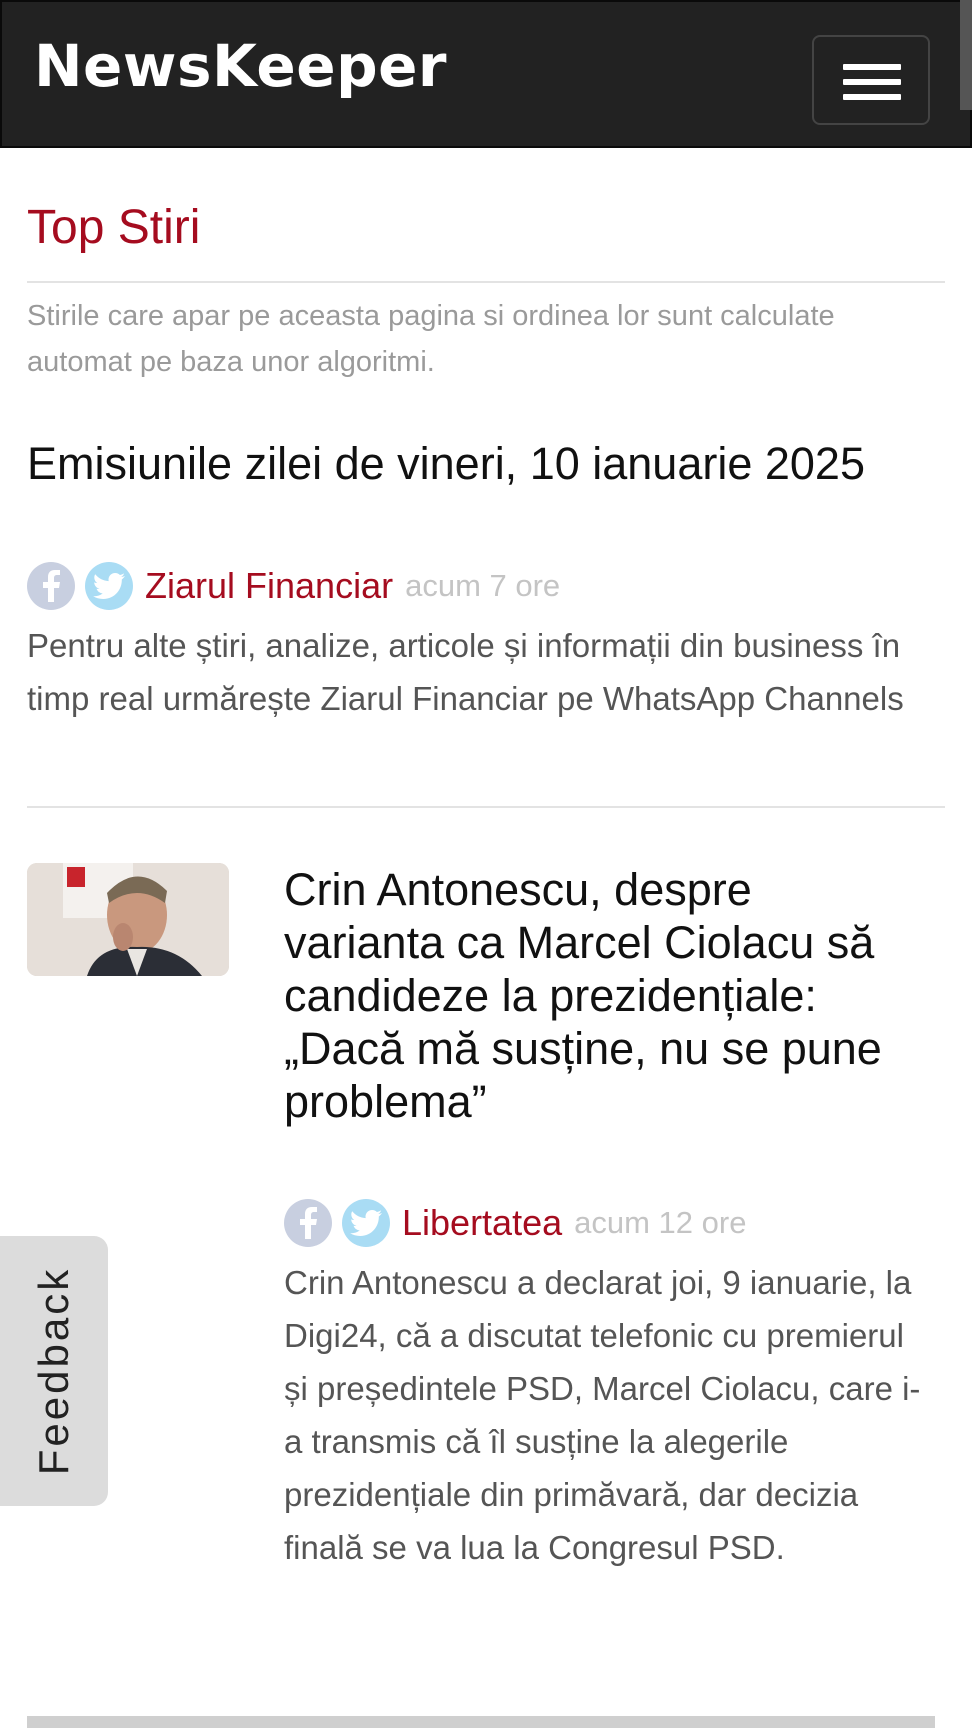  I want to click on top-navbar: NewsKeeper, so click(486, 74).